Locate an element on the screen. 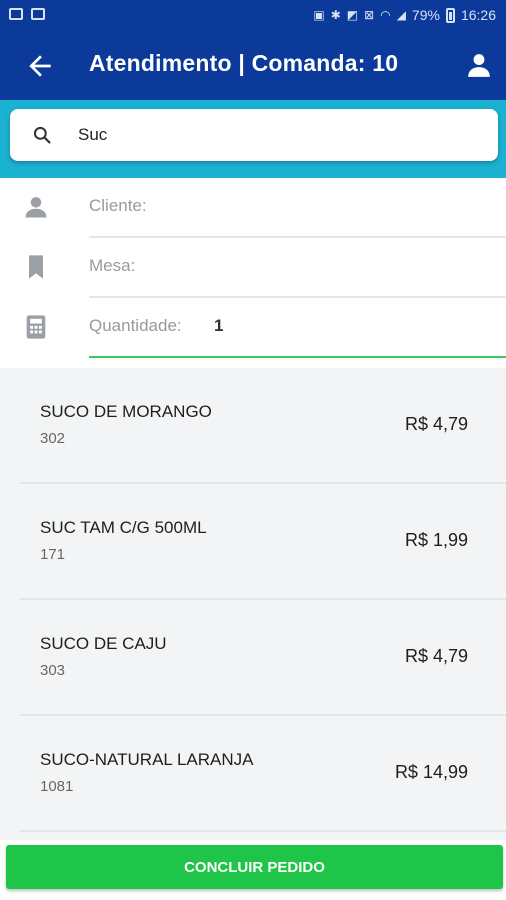 This screenshot has height=900, width=506. product-name: SUCO DE MORANGO is located at coordinates (126, 411).